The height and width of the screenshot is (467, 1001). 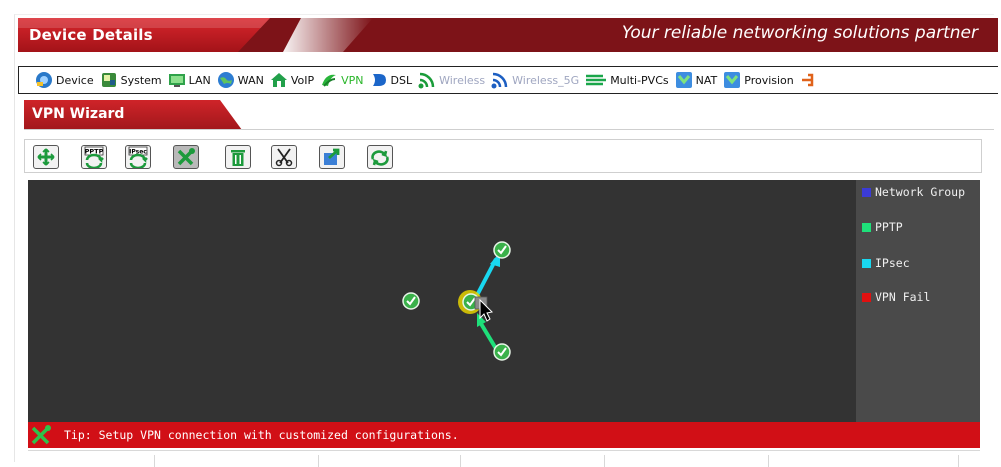 What do you see at coordinates (225, 80) in the screenshot?
I see `wan-globe-icon` at bounding box center [225, 80].